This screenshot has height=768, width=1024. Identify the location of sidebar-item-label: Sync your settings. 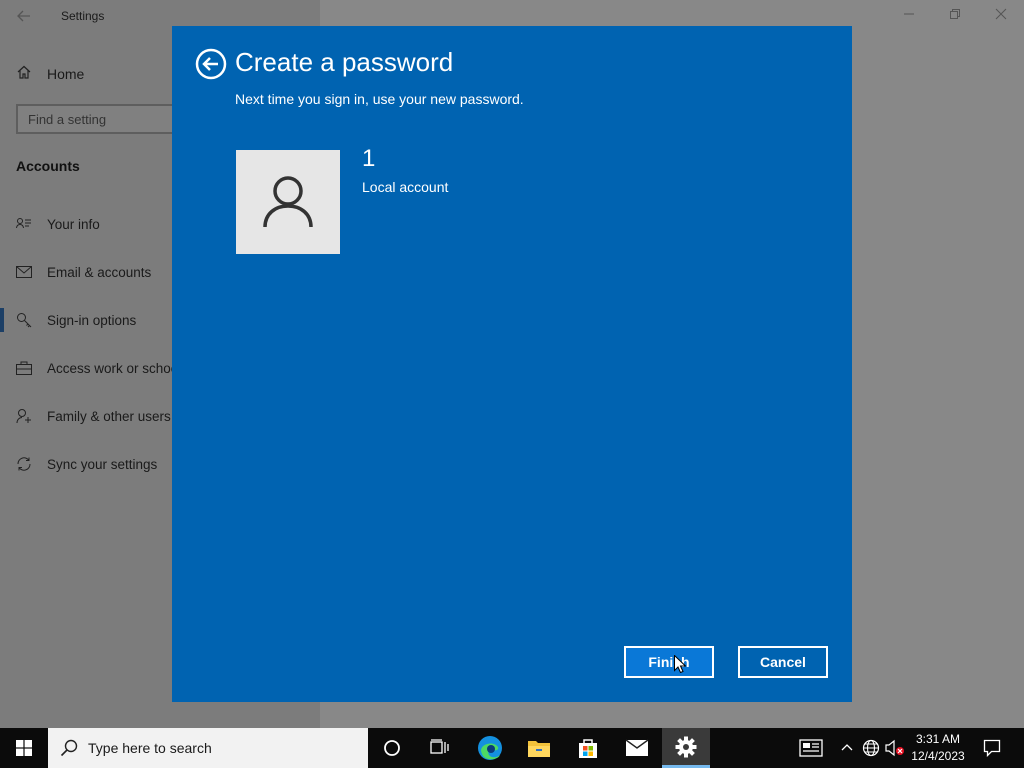
(102, 464).